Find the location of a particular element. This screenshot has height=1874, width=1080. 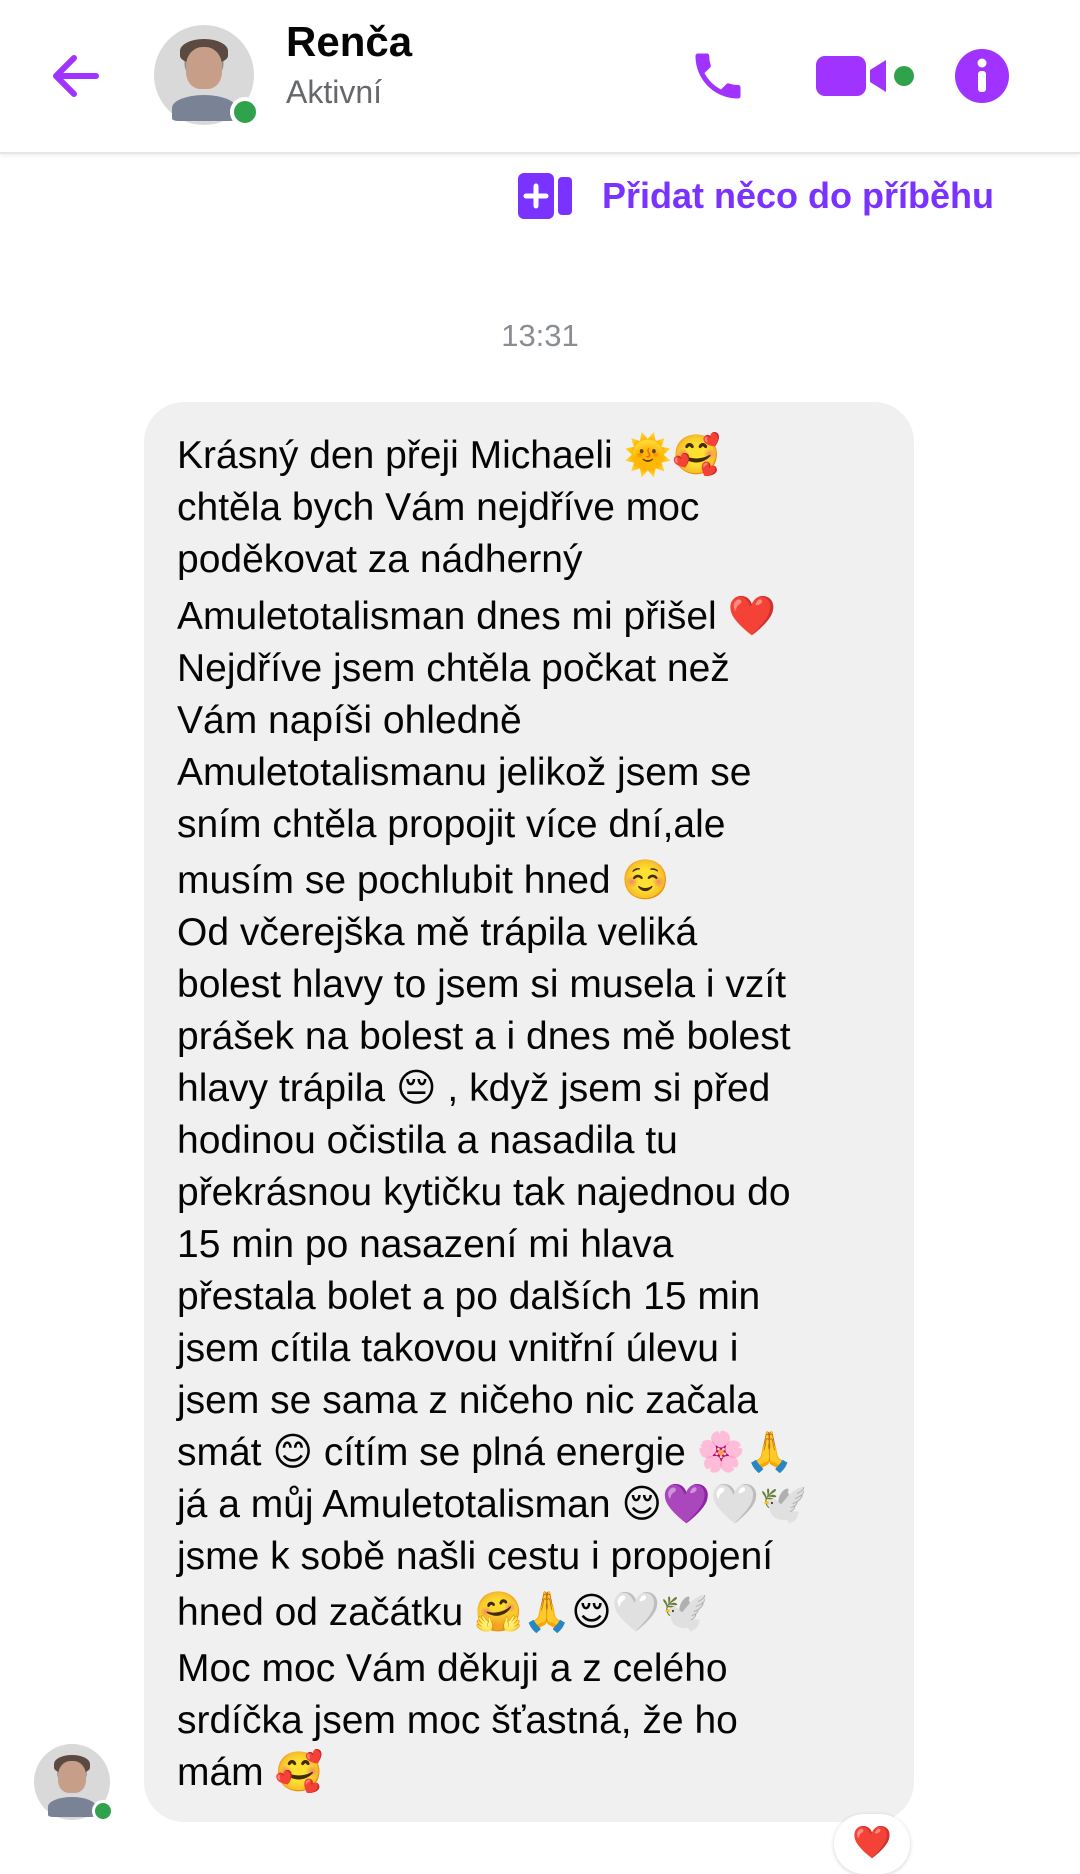

message-line: hodinou očistila a nasadila tu is located at coordinates (427, 1140).